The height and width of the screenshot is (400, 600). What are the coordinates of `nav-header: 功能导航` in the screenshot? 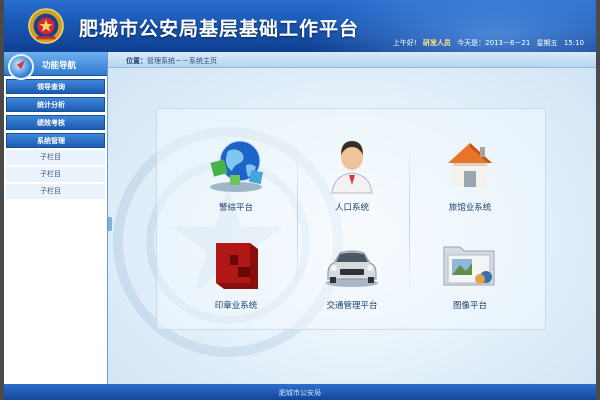 It's located at (55, 66).